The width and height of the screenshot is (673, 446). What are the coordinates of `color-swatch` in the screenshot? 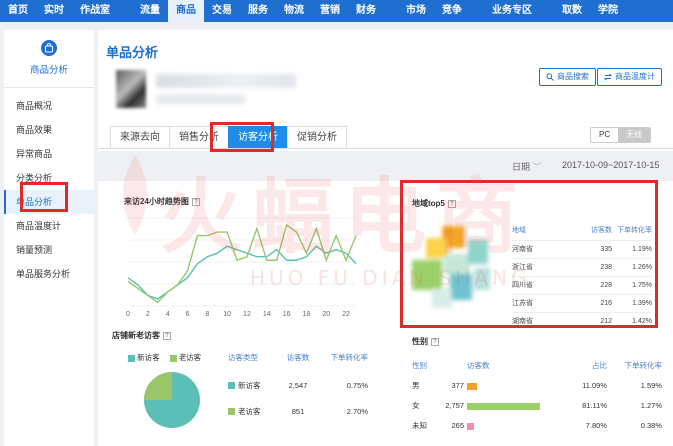 It's located at (231, 411).